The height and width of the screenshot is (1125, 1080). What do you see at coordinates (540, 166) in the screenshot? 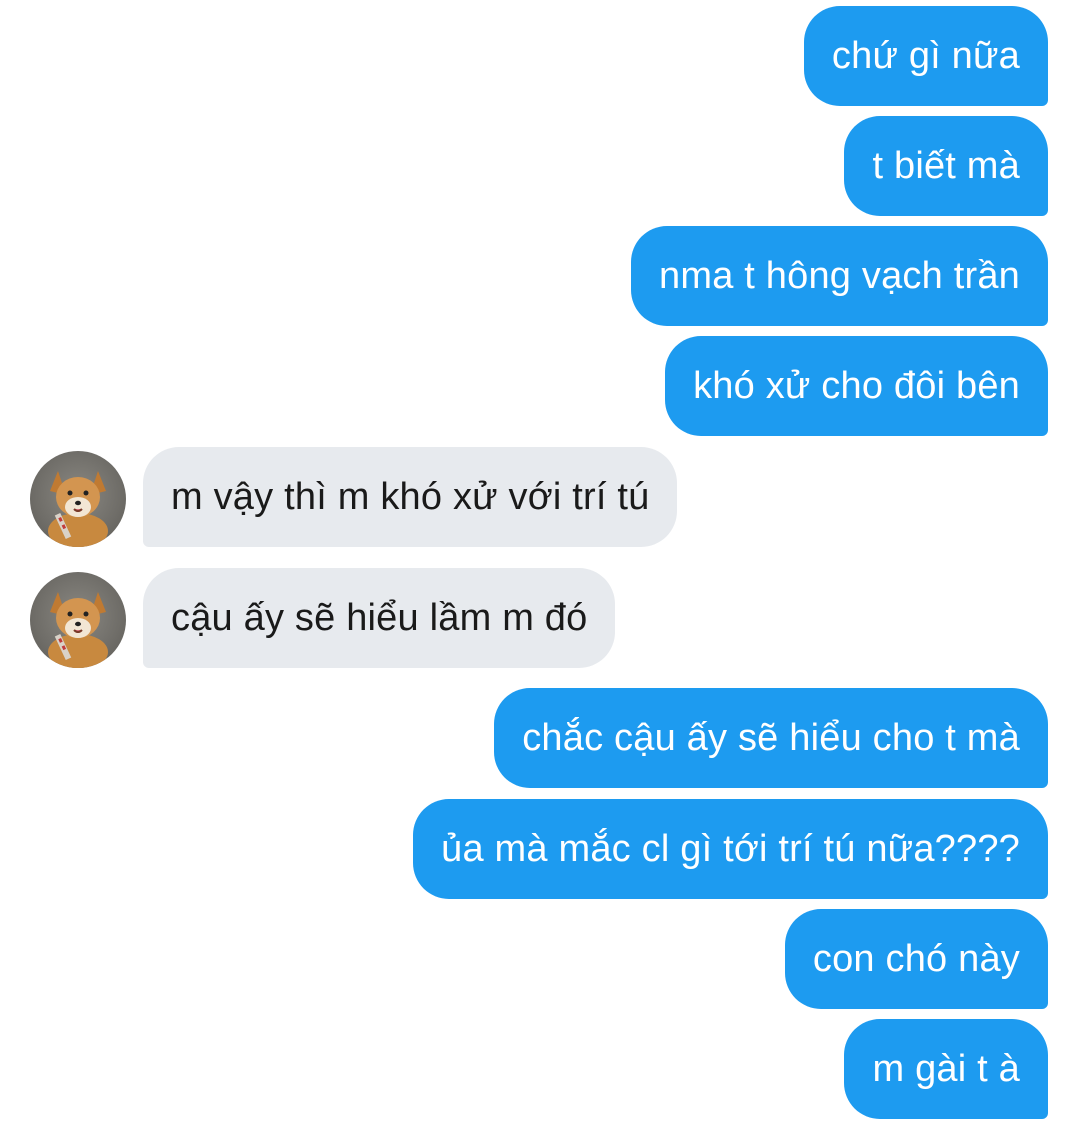
I see `message-row-outgoing: t biết mà` at bounding box center [540, 166].